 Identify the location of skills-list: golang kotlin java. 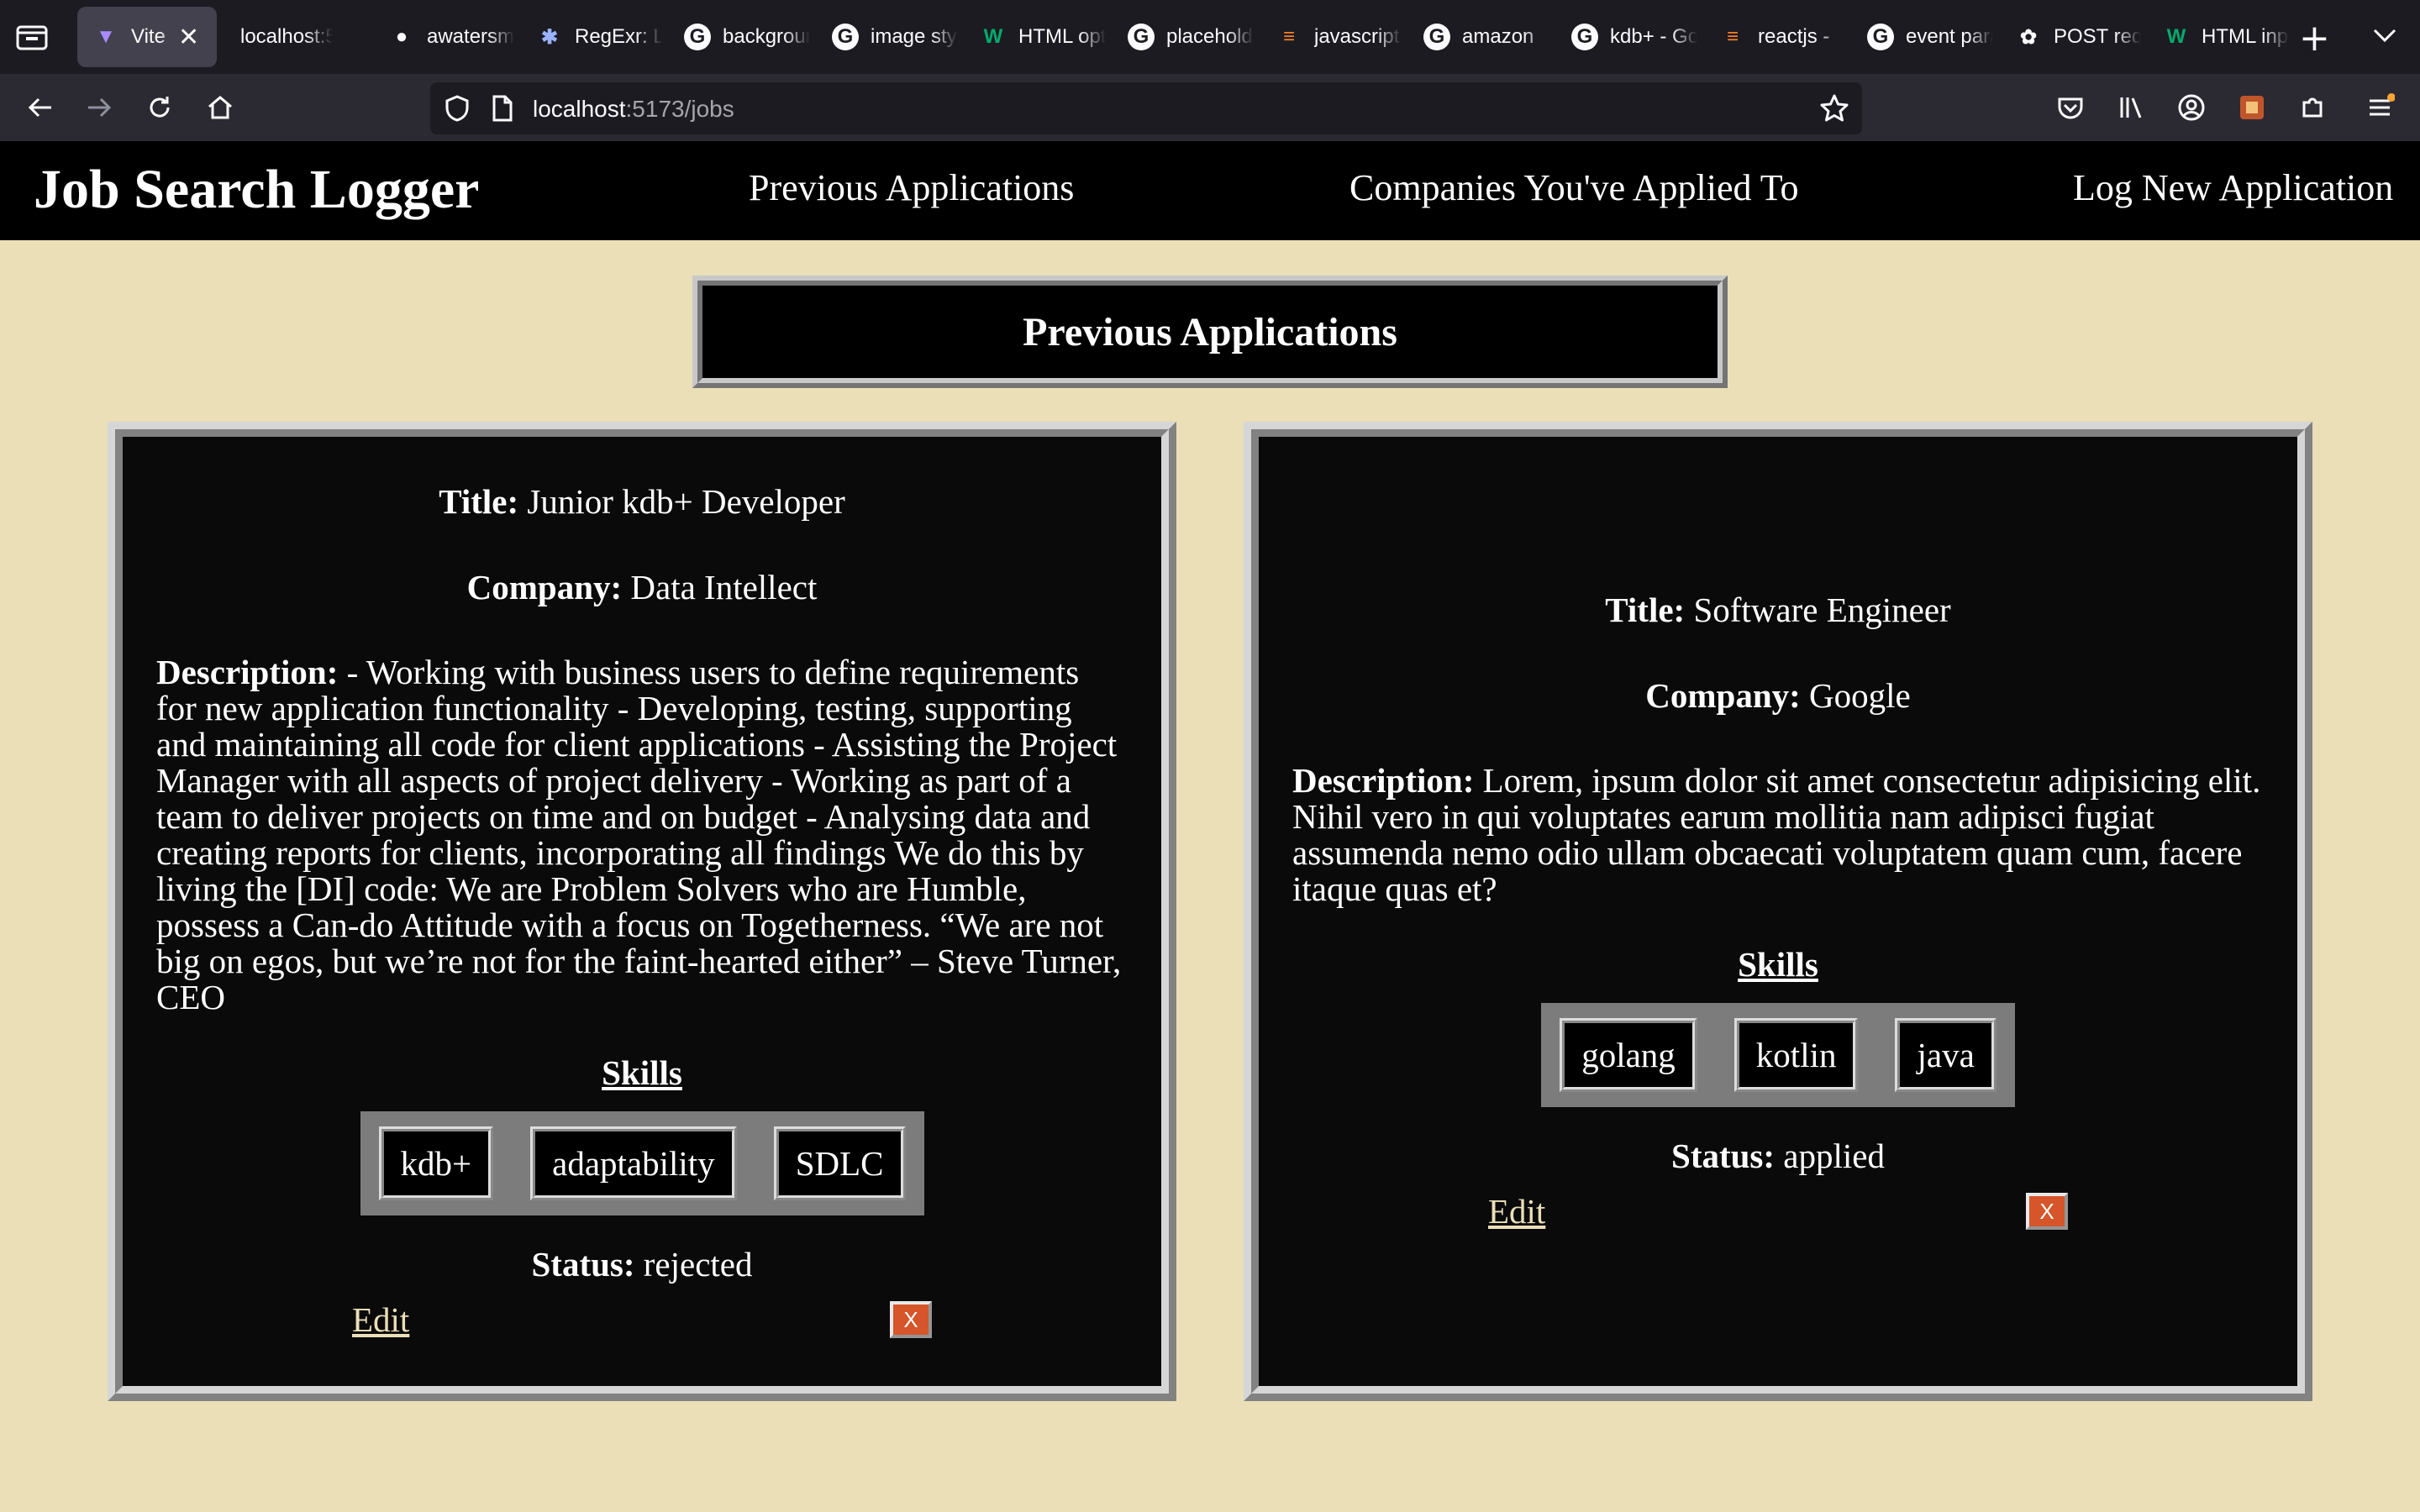
(1778, 1055).